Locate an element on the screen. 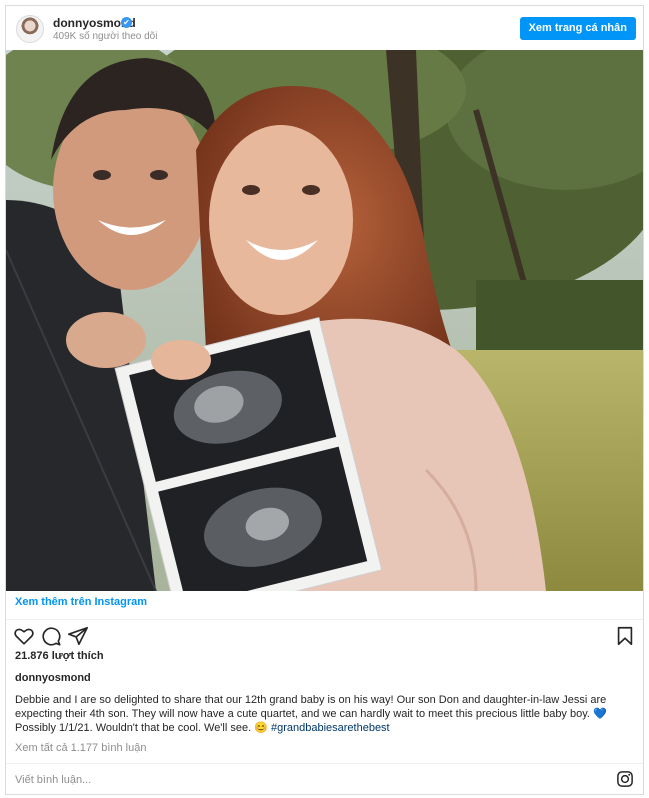 The height and width of the screenshot is (798, 649). bookmark-icon is located at coordinates (625, 636).